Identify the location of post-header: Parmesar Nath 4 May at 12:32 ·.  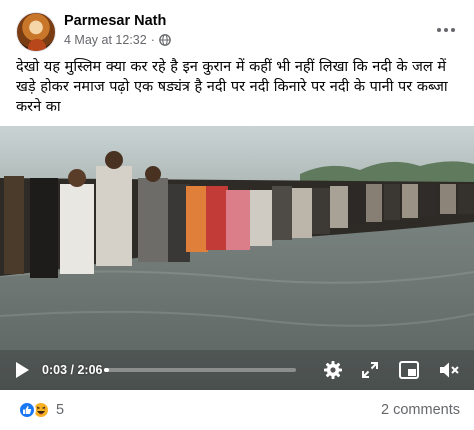
(238, 33).